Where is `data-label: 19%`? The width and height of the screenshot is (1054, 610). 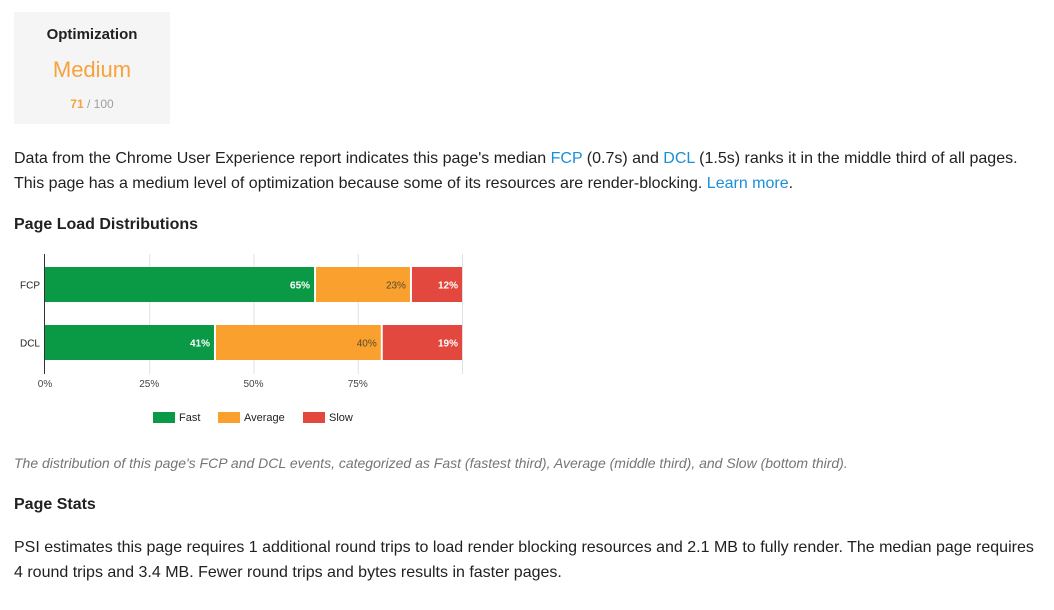
data-label: 19% is located at coordinates (448, 344).